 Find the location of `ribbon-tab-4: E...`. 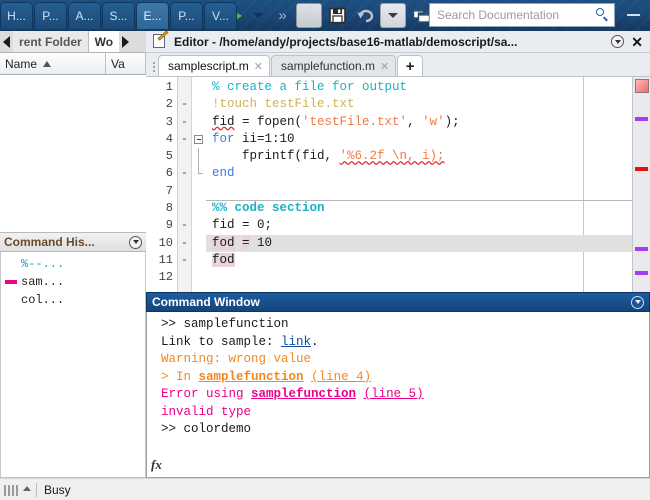

ribbon-tab-4: E... is located at coordinates (152, 15).